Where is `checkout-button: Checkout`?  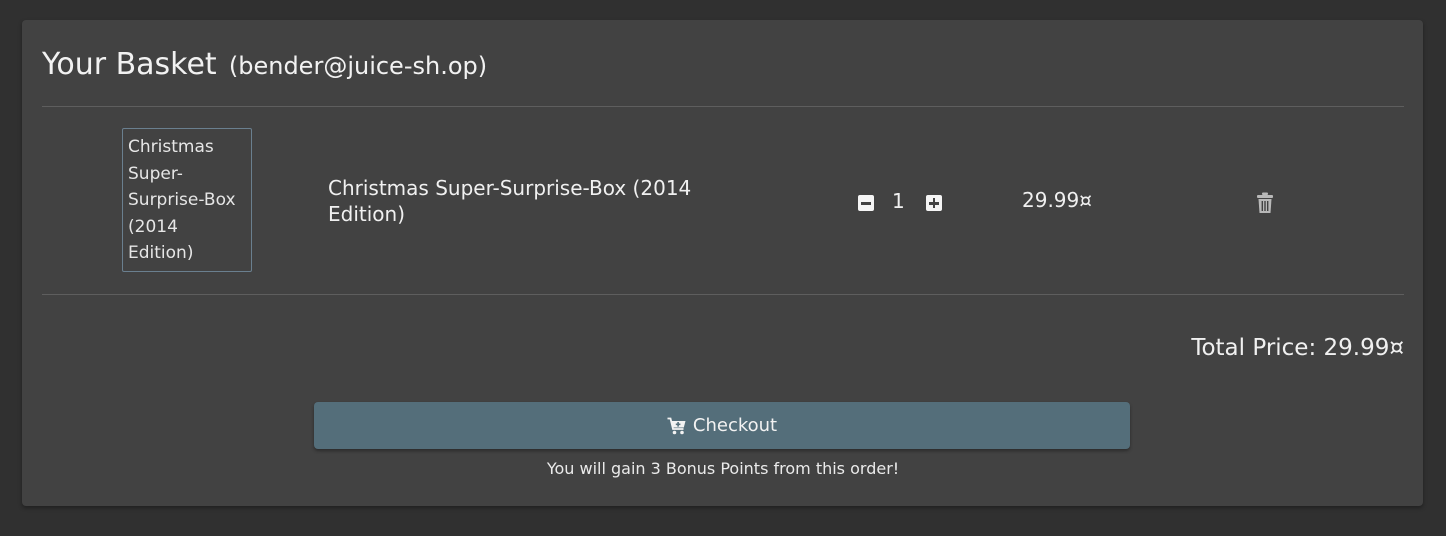 checkout-button: Checkout is located at coordinates (722, 425).